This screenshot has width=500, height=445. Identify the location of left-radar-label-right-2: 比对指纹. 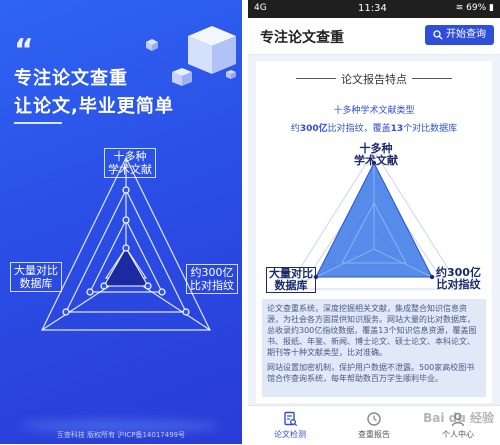
(212, 285).